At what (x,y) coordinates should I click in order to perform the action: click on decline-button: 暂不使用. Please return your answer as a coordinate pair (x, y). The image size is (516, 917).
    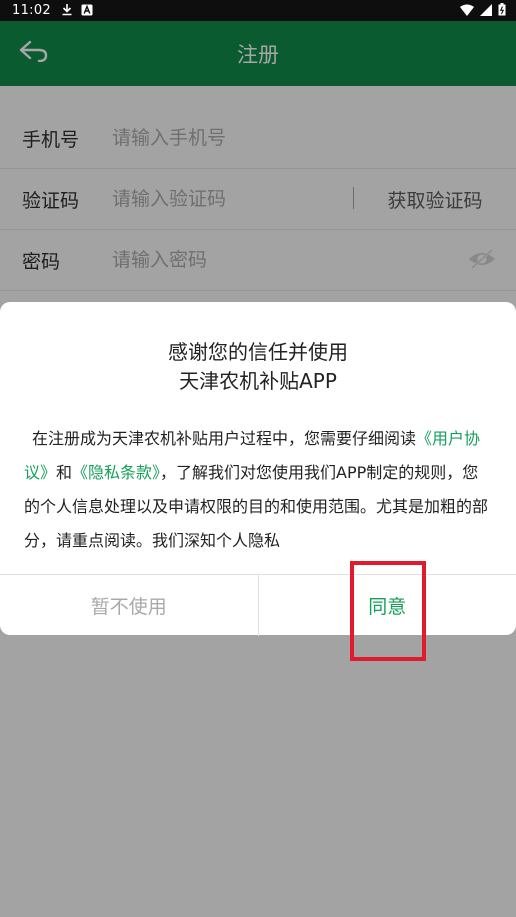
    Looking at the image, I should click on (129, 605).